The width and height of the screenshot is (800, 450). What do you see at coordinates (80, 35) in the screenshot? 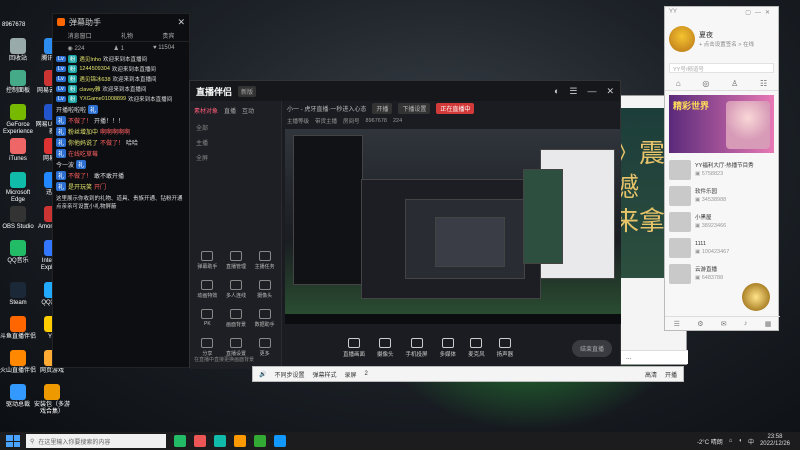
I see `tab-messages: 消息窗口` at bounding box center [80, 35].